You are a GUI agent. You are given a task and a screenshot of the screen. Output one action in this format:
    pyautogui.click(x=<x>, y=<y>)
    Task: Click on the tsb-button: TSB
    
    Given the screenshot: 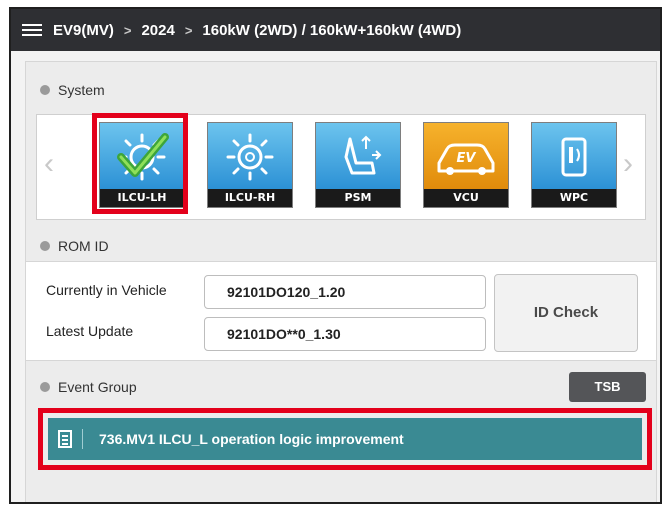 What is the action you would take?
    pyautogui.click(x=607, y=387)
    